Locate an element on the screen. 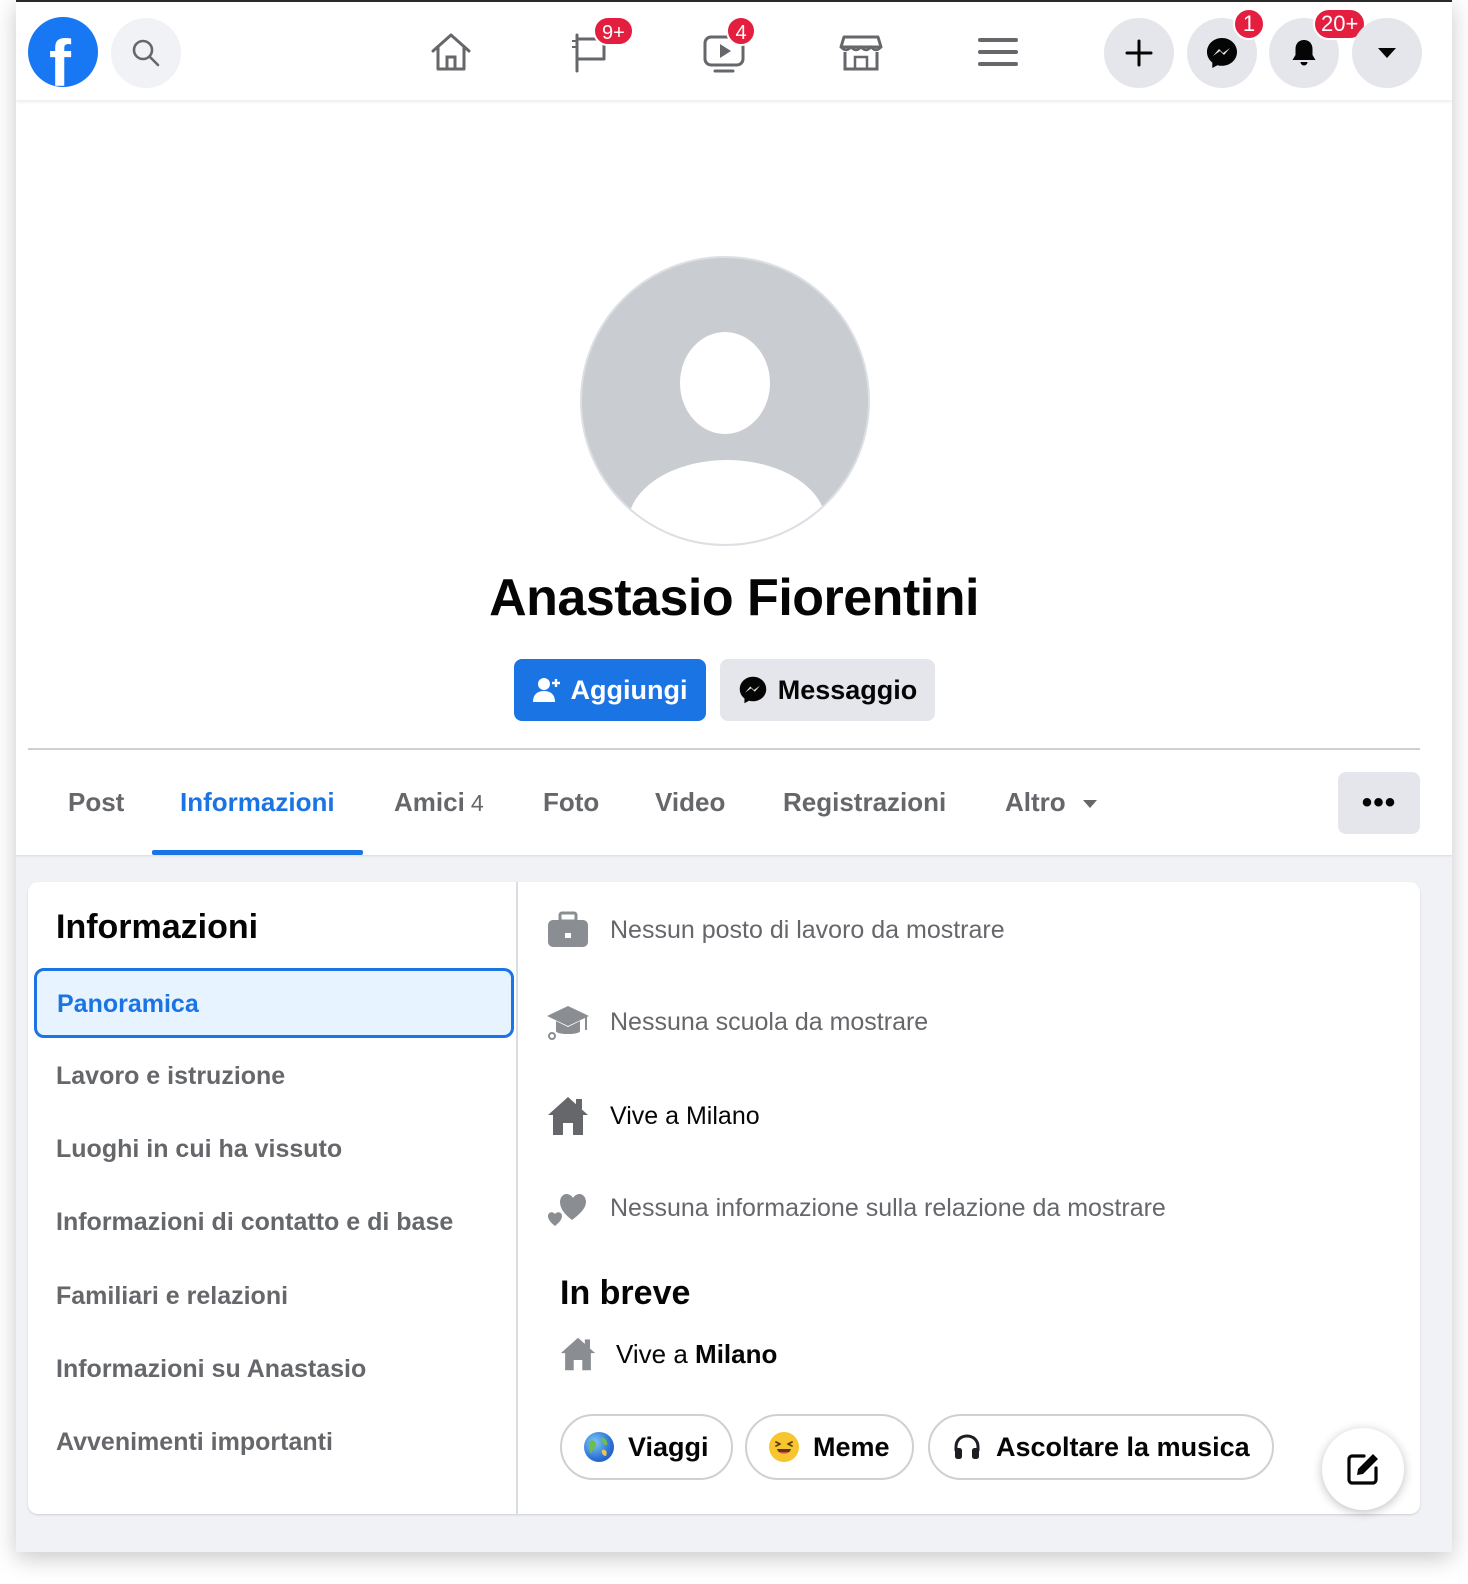 The image size is (1468, 1584). about-nav-panoramica: Panoramica is located at coordinates (274, 1003).